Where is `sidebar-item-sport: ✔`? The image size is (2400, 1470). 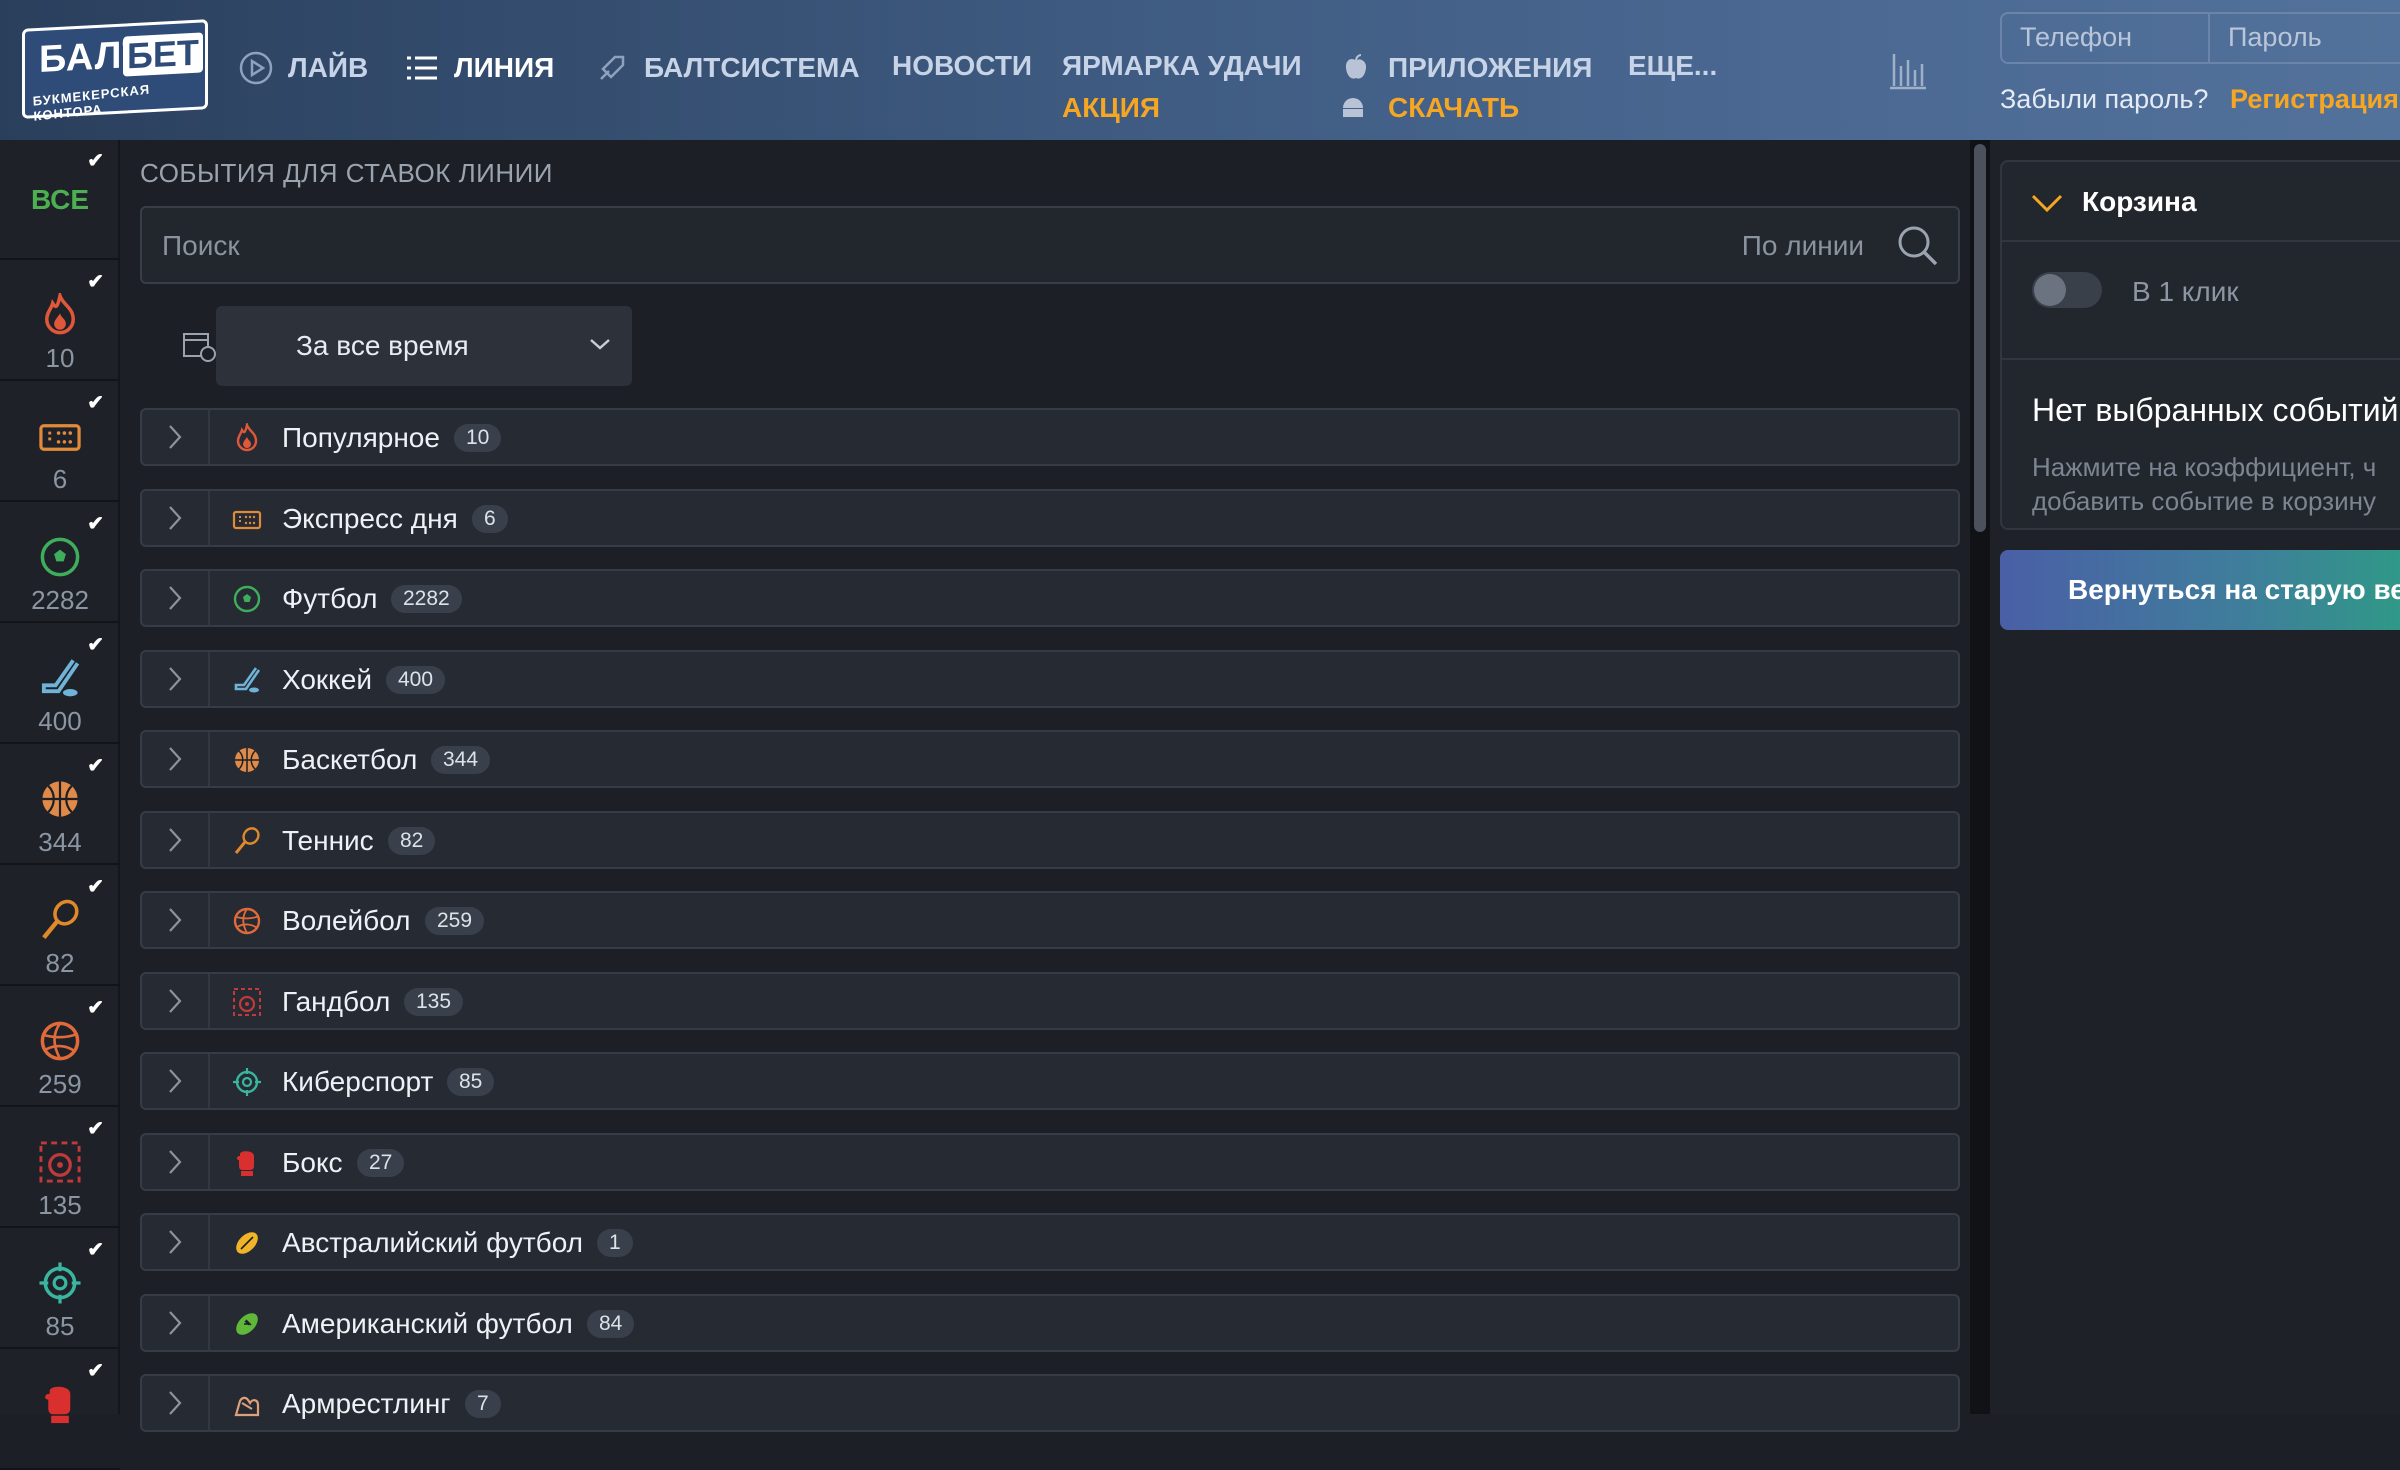 sidebar-item-sport: ✔ is located at coordinates (60, 1410).